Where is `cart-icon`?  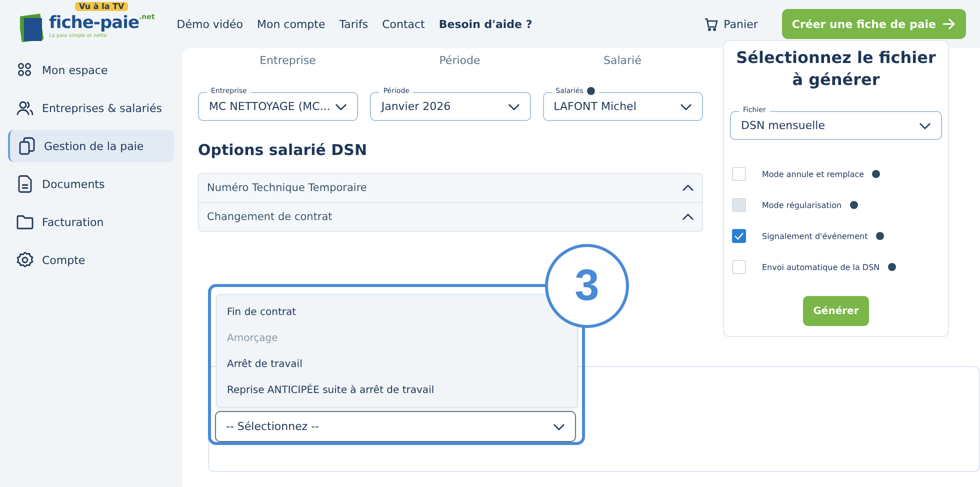
cart-icon is located at coordinates (711, 24).